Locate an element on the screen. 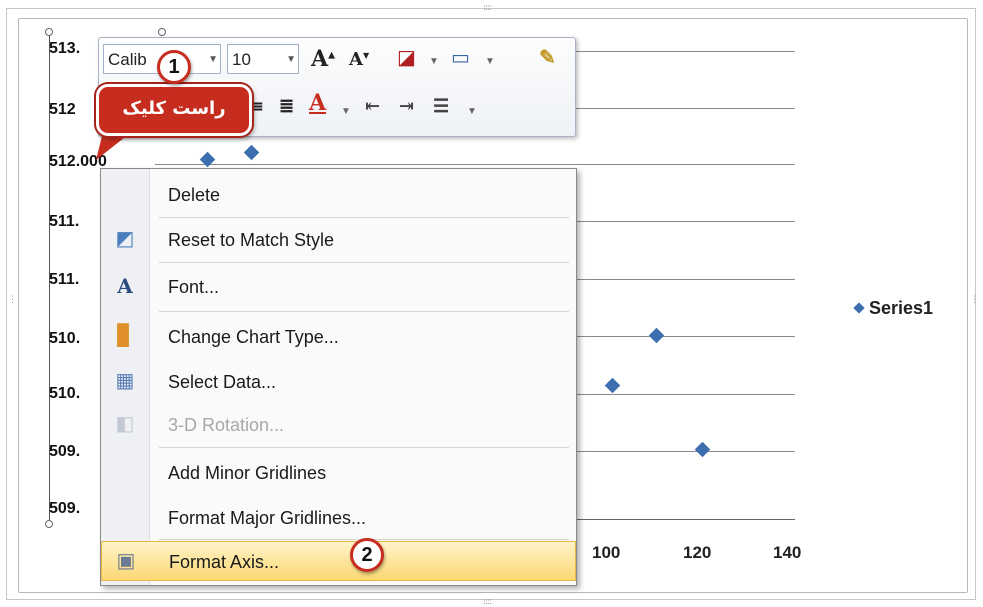 This screenshot has height=607, width=983. legend-label: Series1 is located at coordinates (901, 308).